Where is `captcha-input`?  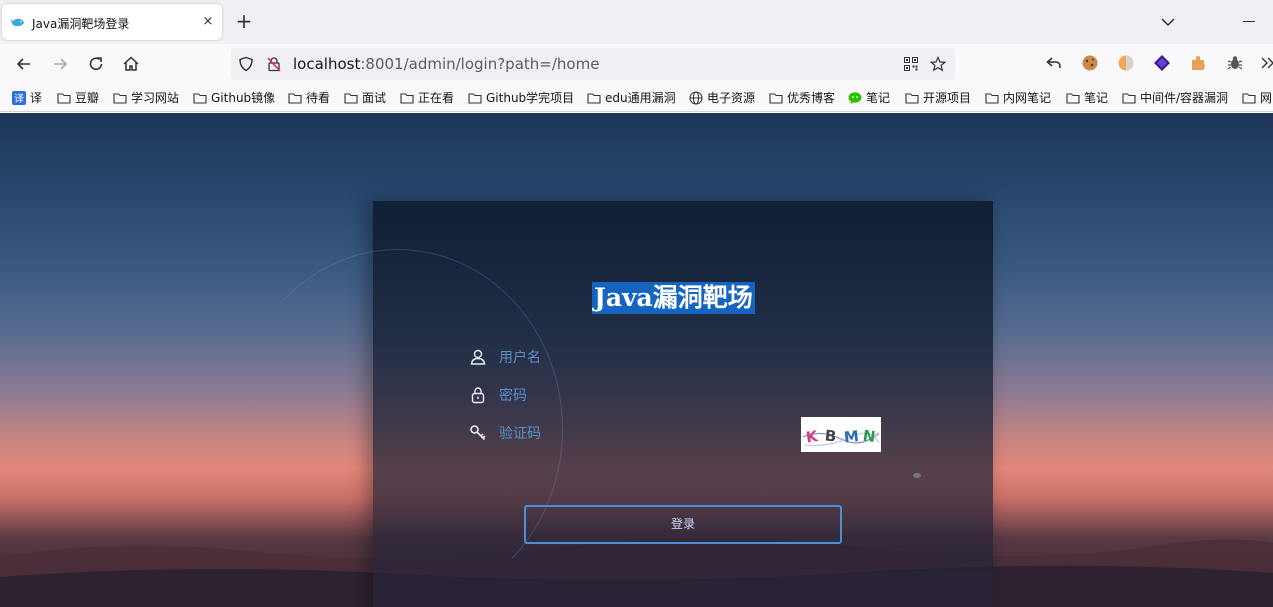
captcha-input is located at coordinates (639, 434).